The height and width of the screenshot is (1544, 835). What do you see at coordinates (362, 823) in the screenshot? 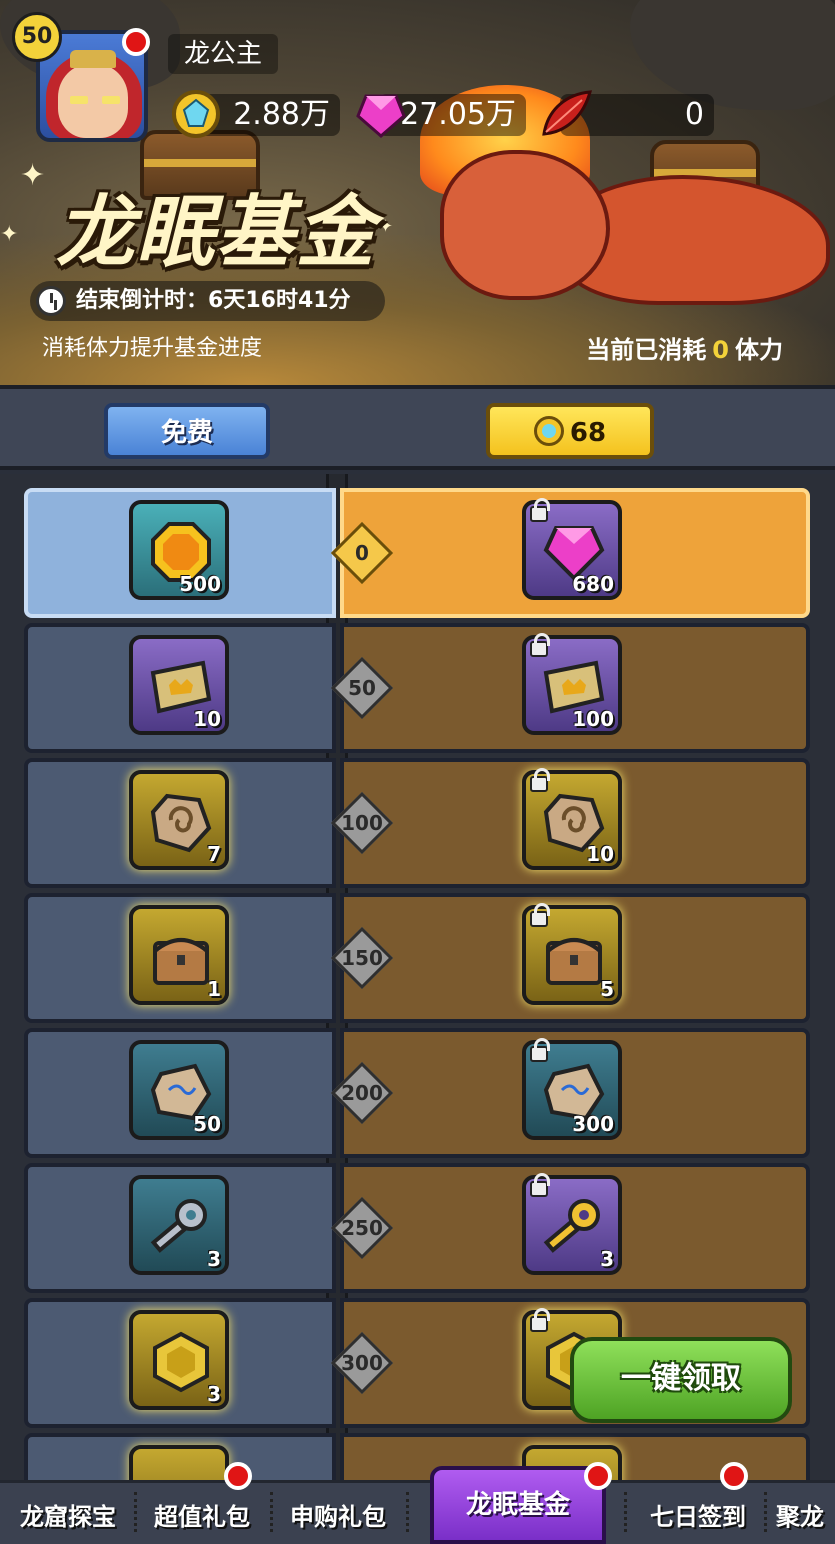
I see `milestone-value: 100` at bounding box center [362, 823].